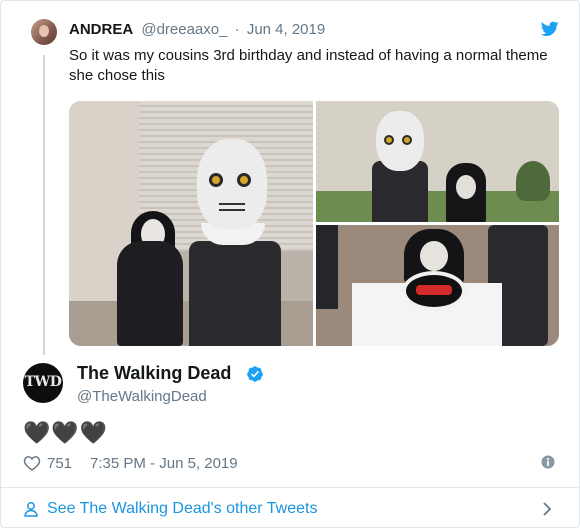 The height and width of the screenshot is (528, 580). What do you see at coordinates (164, 463) in the screenshot?
I see `tweet-timestamp: 7:35 PM - Jun 5, 2019` at bounding box center [164, 463].